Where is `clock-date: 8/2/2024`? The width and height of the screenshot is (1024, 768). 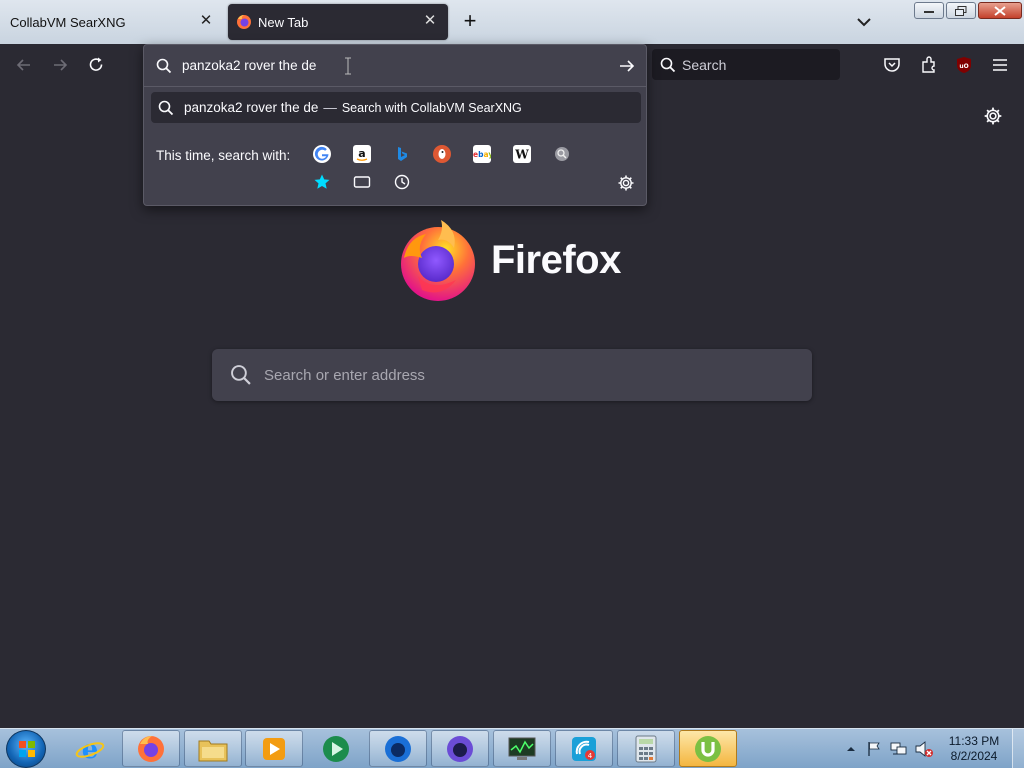
clock-date: 8/2/2024 is located at coordinates (974, 756).